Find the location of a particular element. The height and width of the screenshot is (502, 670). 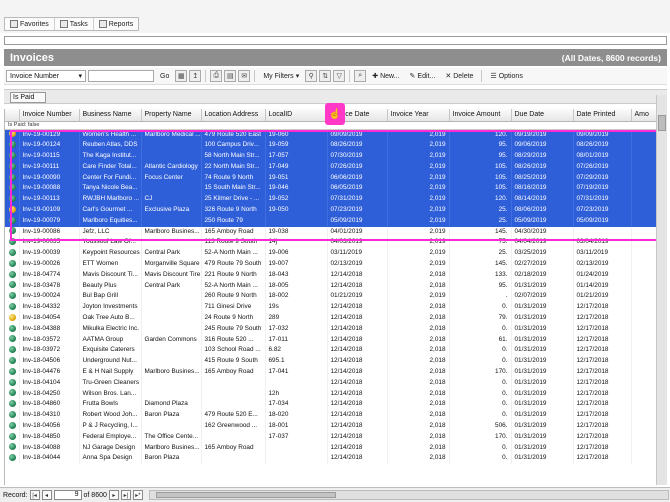

cell-amt: 145. is located at coordinates (480, 232).